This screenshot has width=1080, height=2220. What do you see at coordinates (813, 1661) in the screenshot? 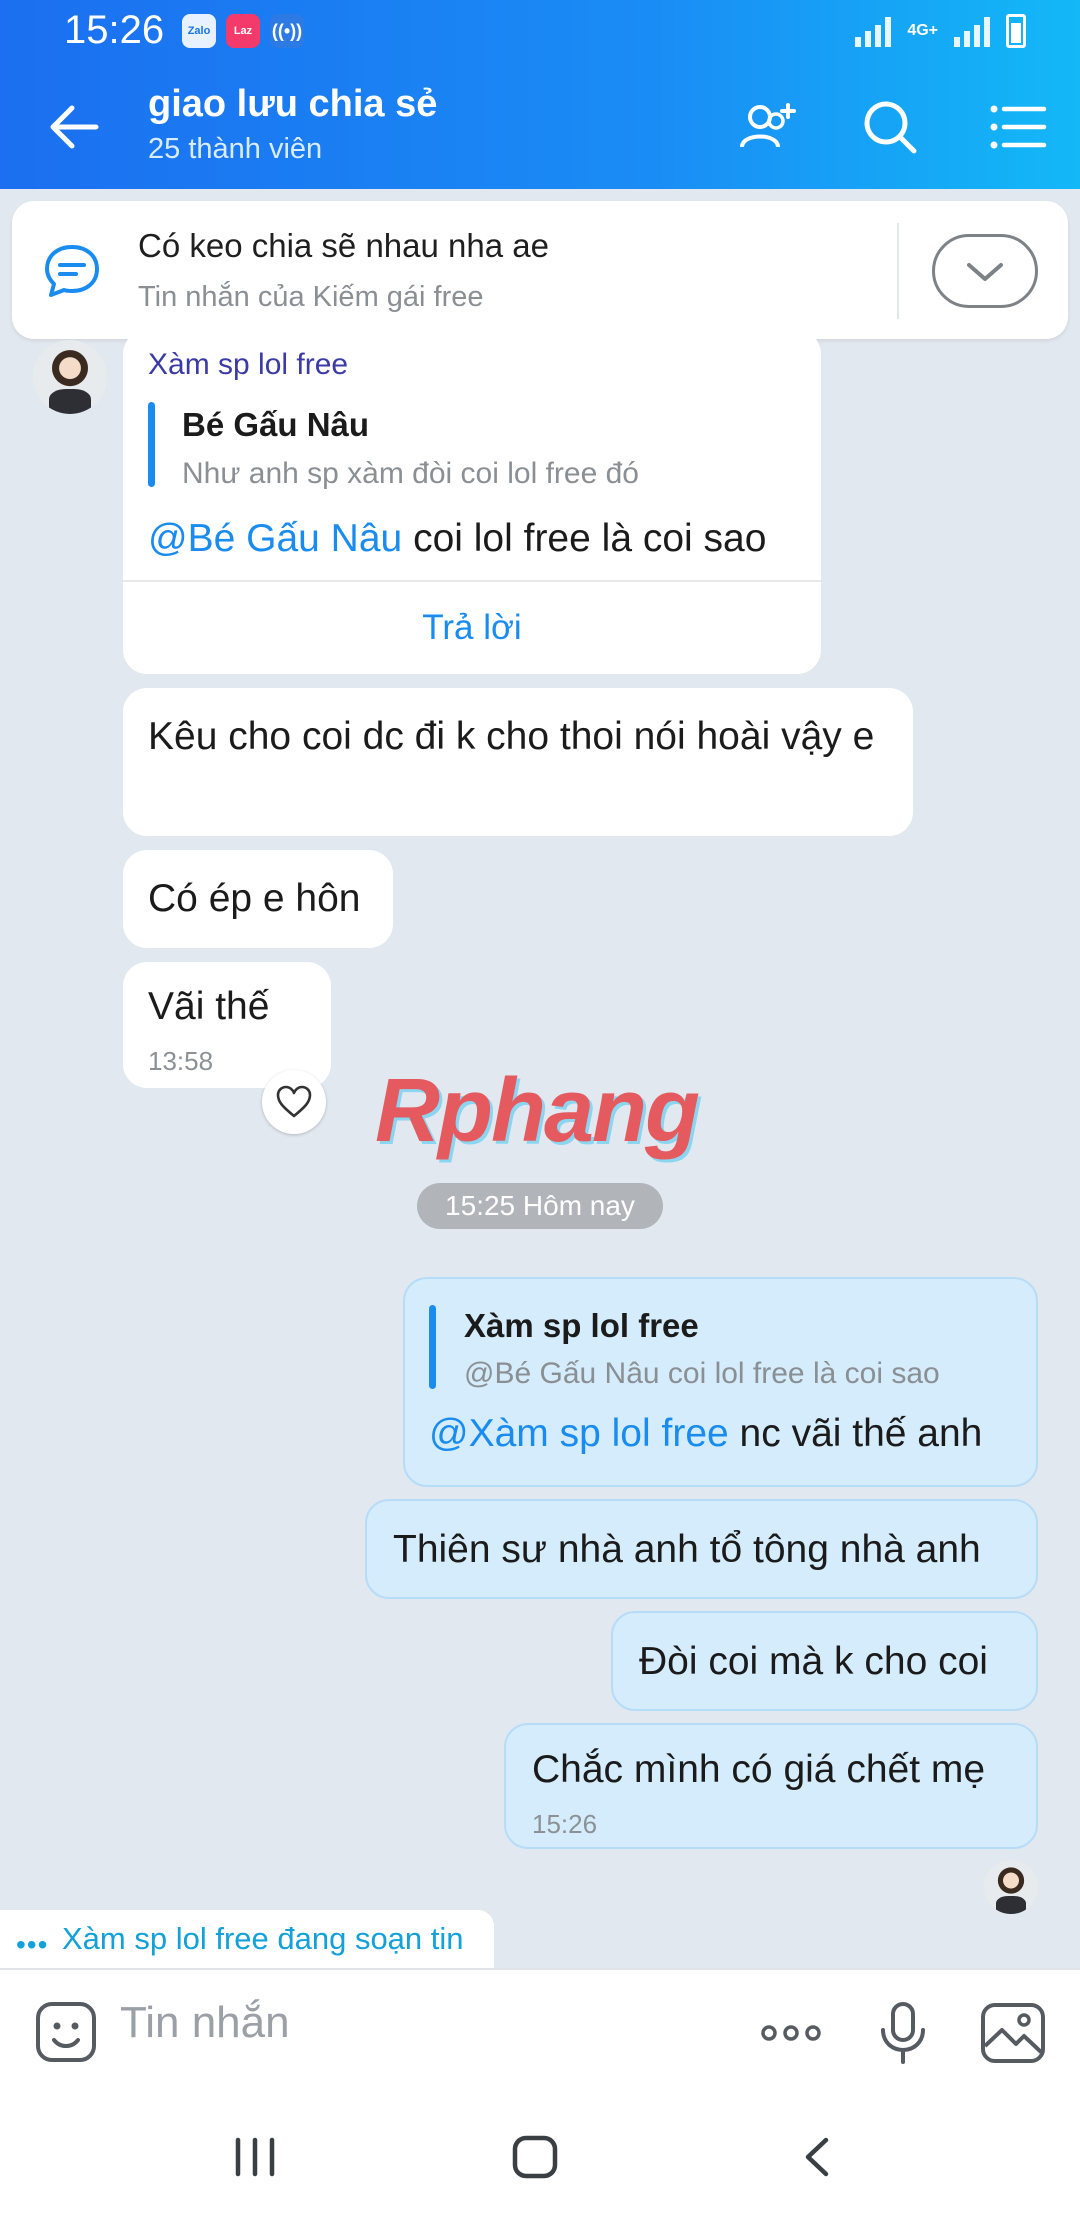
I see `message-text: Đòi coi mà k cho coi` at bounding box center [813, 1661].